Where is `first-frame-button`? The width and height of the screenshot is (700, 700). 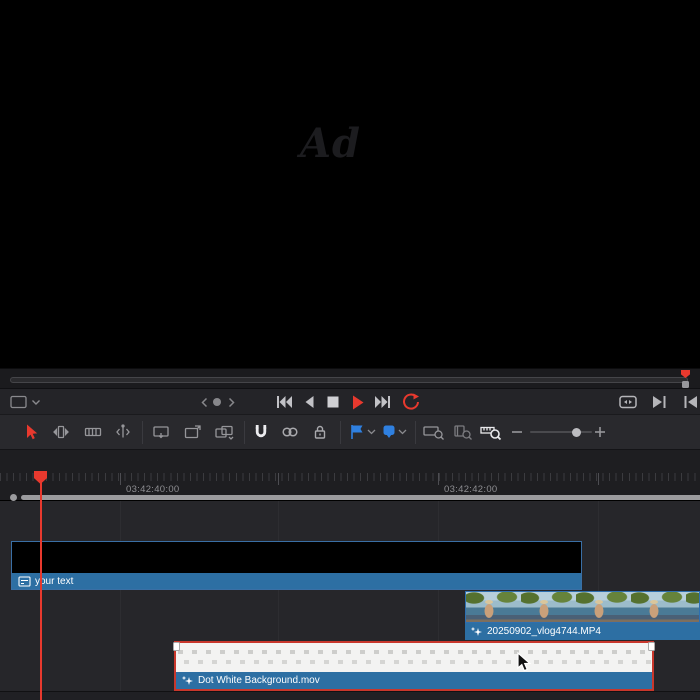
first-frame-button is located at coordinates (284, 402).